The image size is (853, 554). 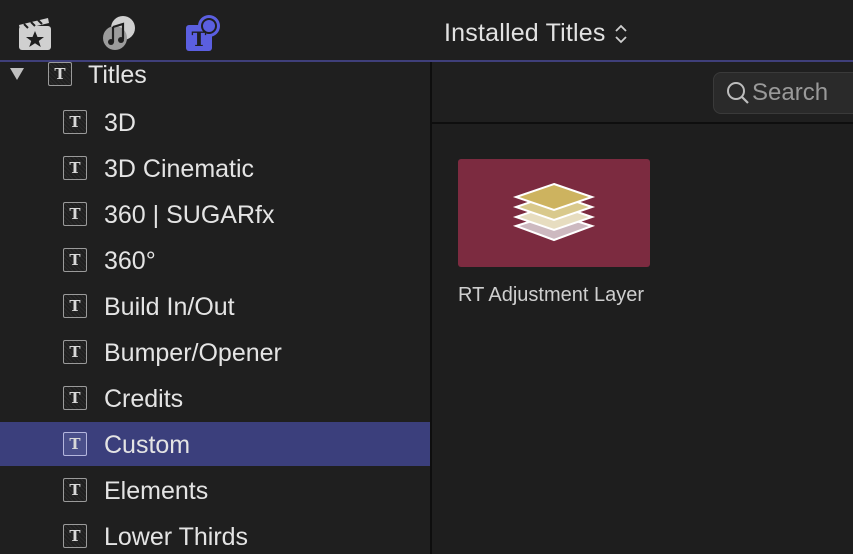 What do you see at coordinates (189, 215) in the screenshot?
I see `sidebar-item-label: 360 | SUGARfx` at bounding box center [189, 215].